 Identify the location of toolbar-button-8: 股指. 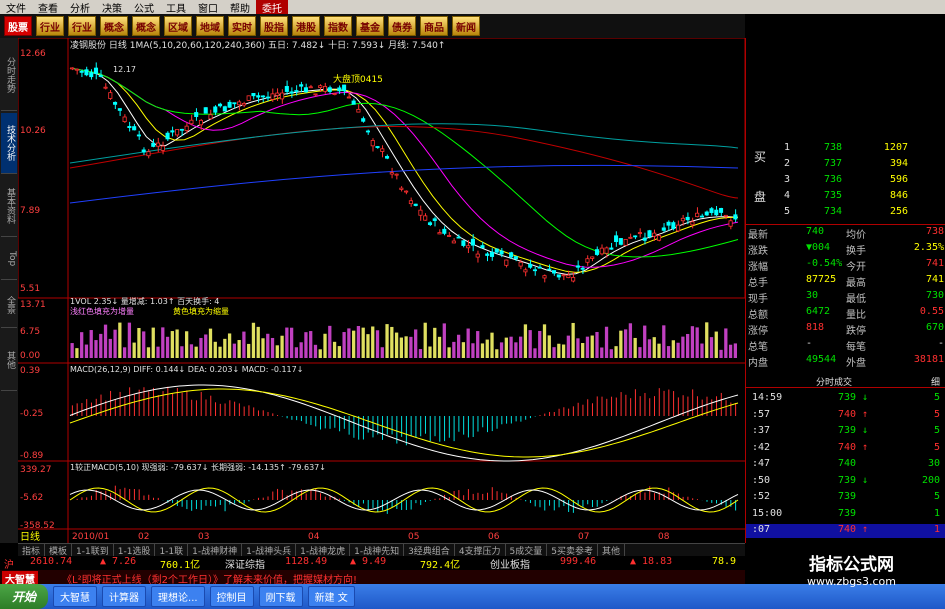
(274, 26).